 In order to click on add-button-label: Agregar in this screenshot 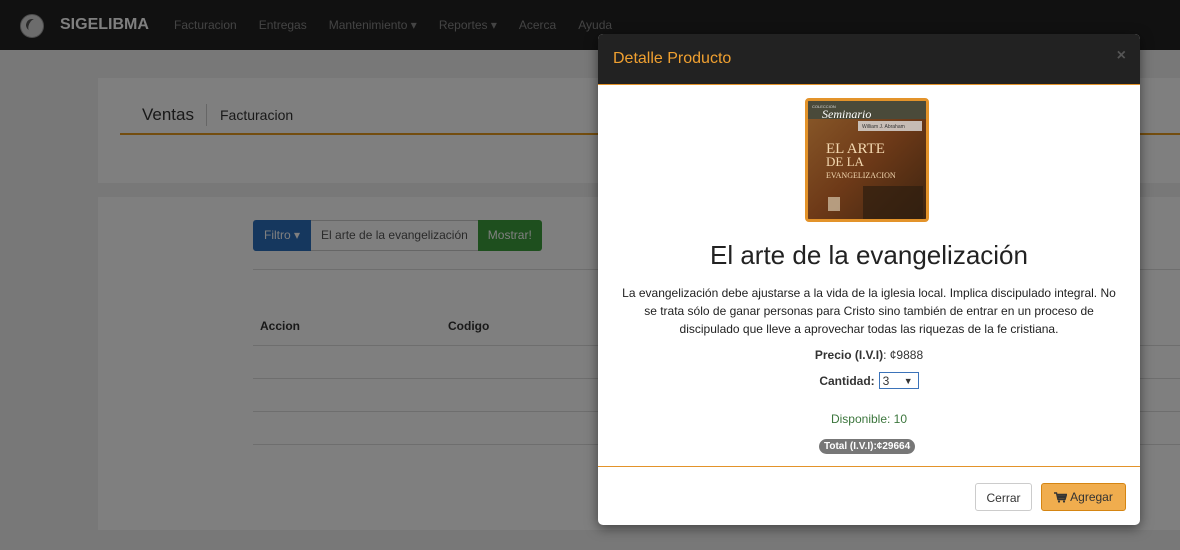, I will do `click(1091, 497)`.